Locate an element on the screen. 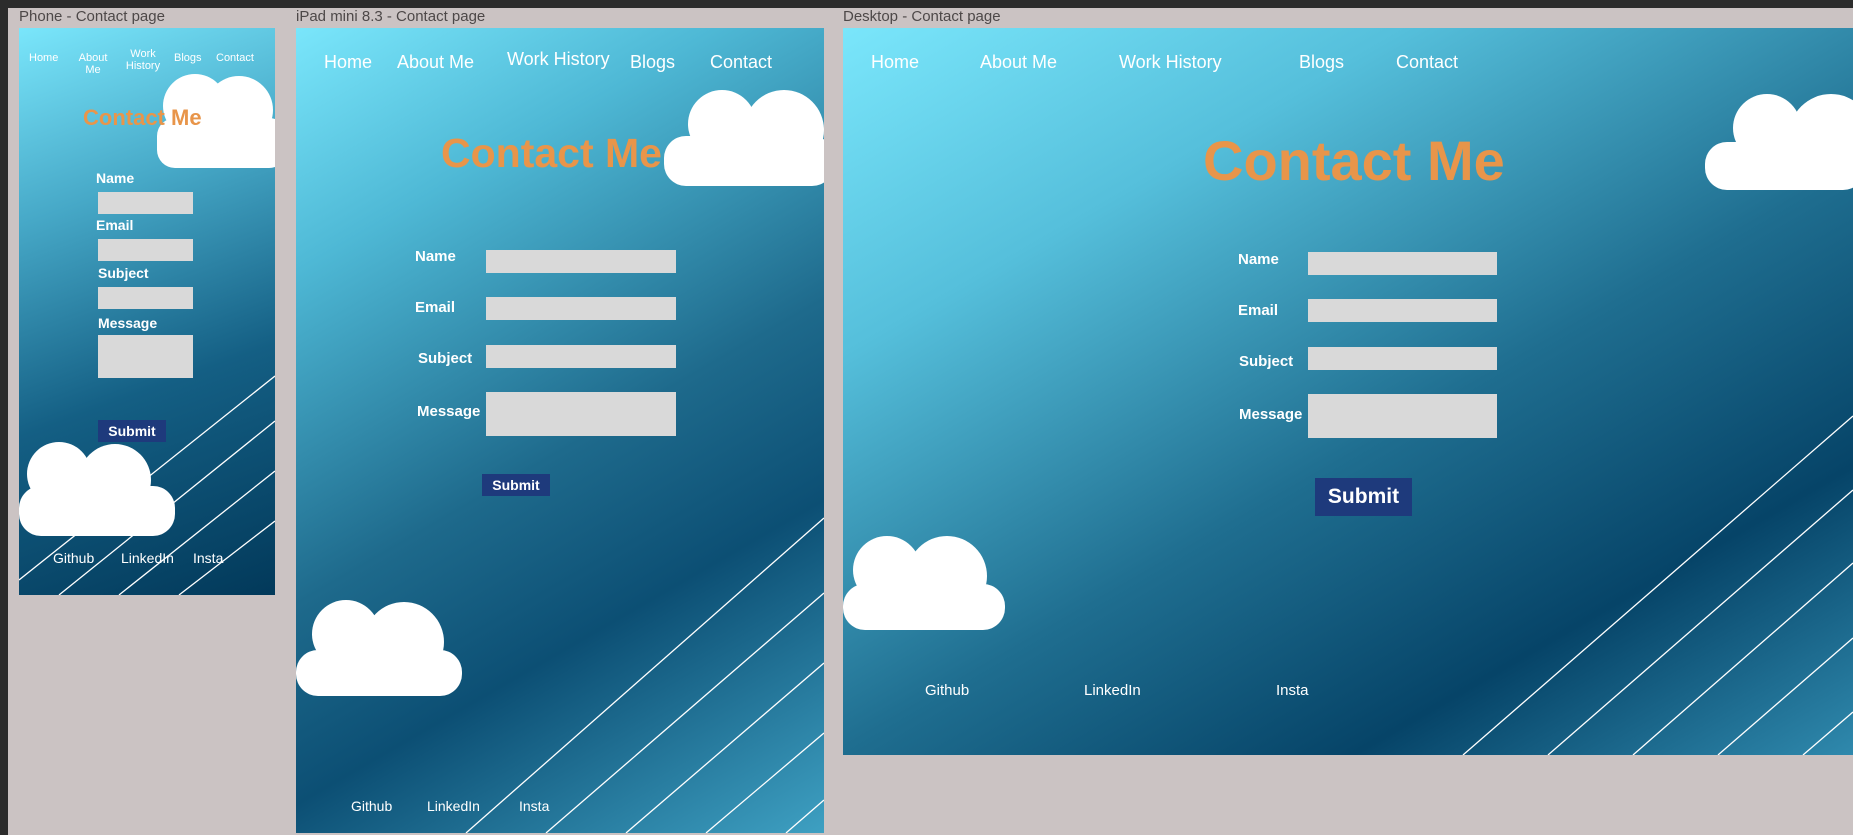 Image resolution: width=1853 pixels, height=835 pixels. canvas-left-border is located at coordinates (4, 417).